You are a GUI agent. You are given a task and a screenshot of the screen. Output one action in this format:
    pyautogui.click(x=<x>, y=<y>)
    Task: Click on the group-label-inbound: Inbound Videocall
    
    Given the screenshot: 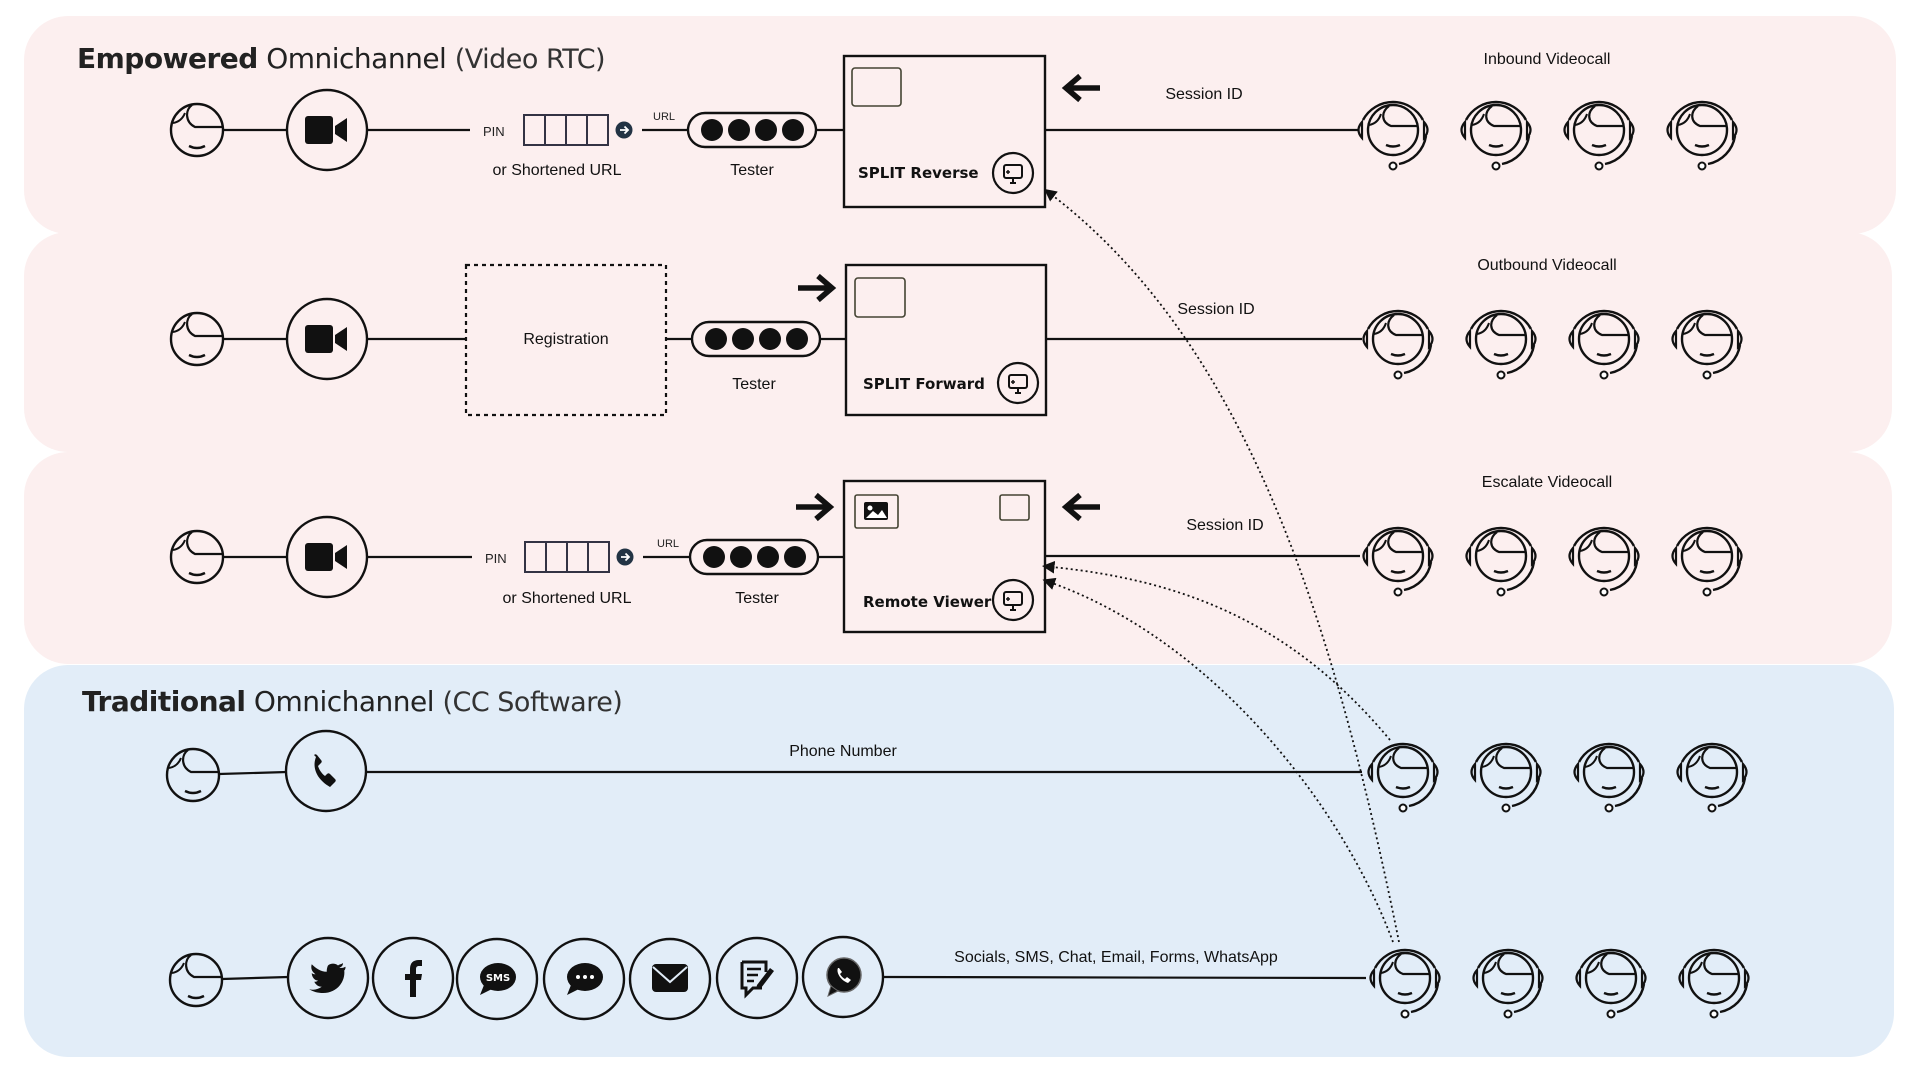 What is the action you would take?
    pyautogui.click(x=1547, y=59)
    